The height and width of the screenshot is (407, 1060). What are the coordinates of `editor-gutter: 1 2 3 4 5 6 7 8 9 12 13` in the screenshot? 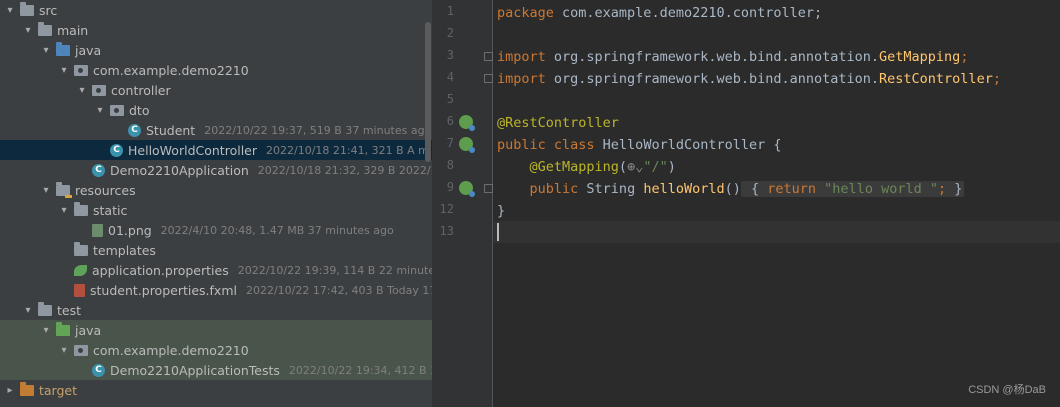 It's located at (462, 203).